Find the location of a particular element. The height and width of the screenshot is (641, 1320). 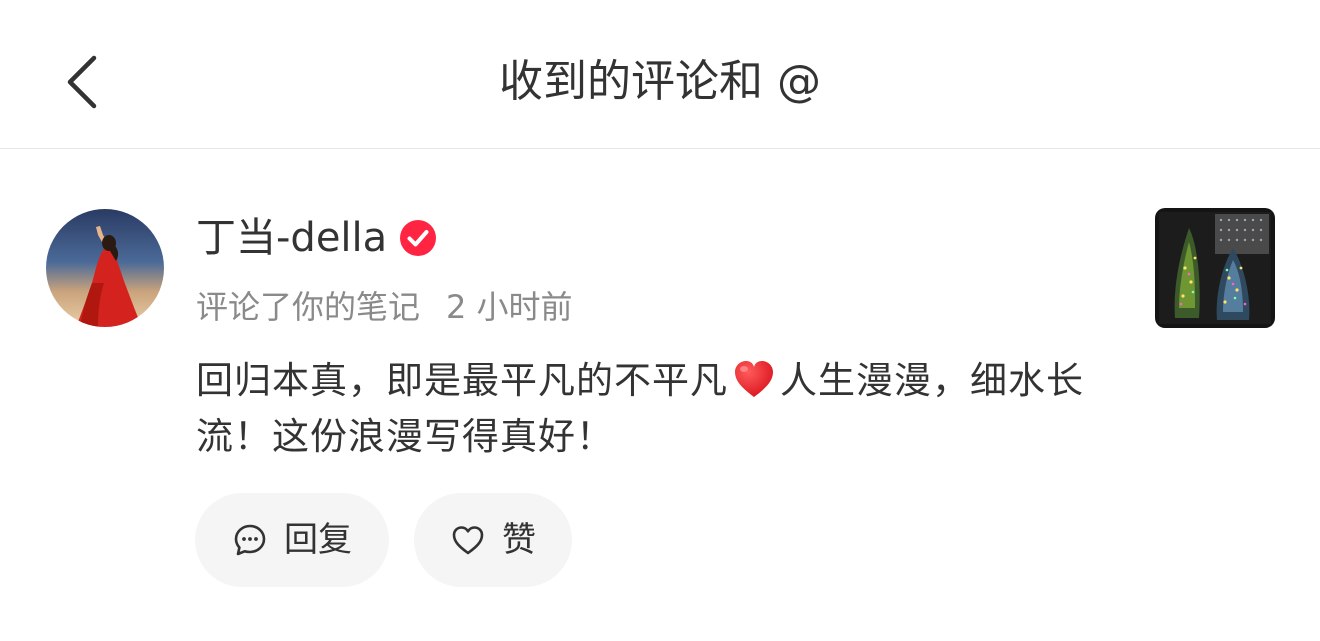

reply-button: 回复 is located at coordinates (292, 540).